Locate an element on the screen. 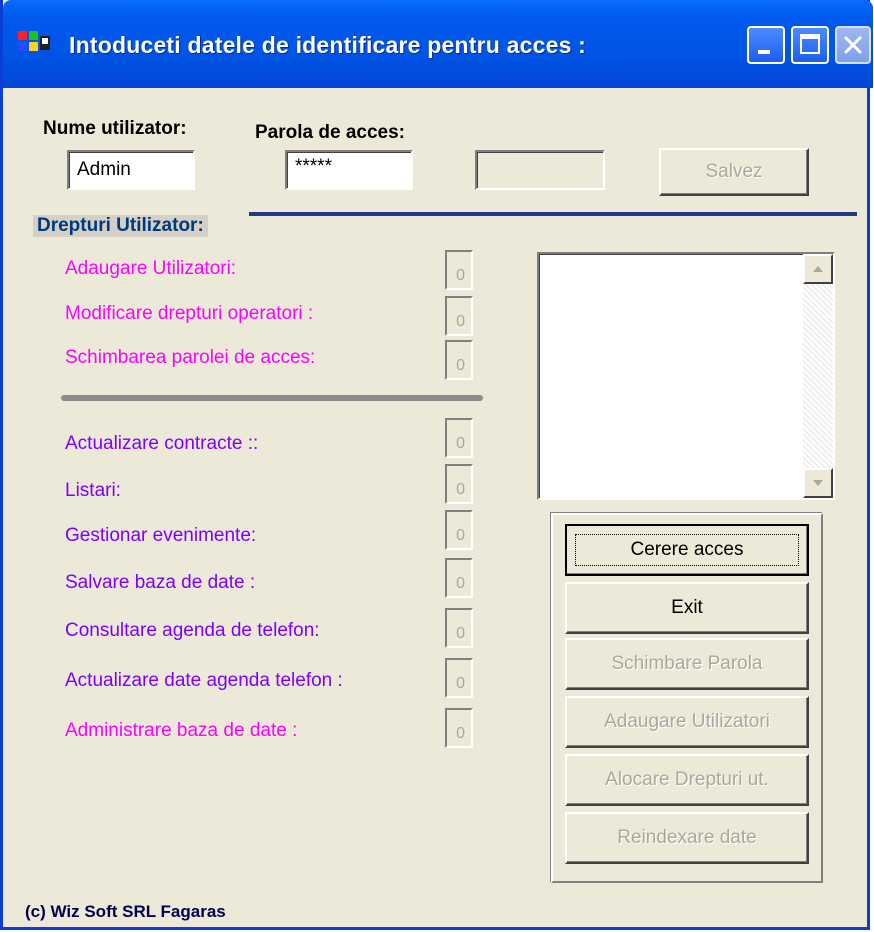 The width and height of the screenshot is (874, 932). scroll-down-button is located at coordinates (818, 483).